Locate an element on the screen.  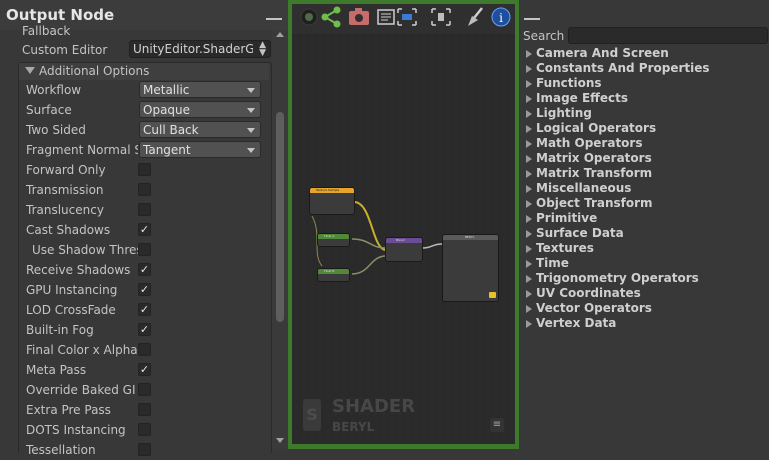
option-dropdown: Cull Back is located at coordinates (200, 129).